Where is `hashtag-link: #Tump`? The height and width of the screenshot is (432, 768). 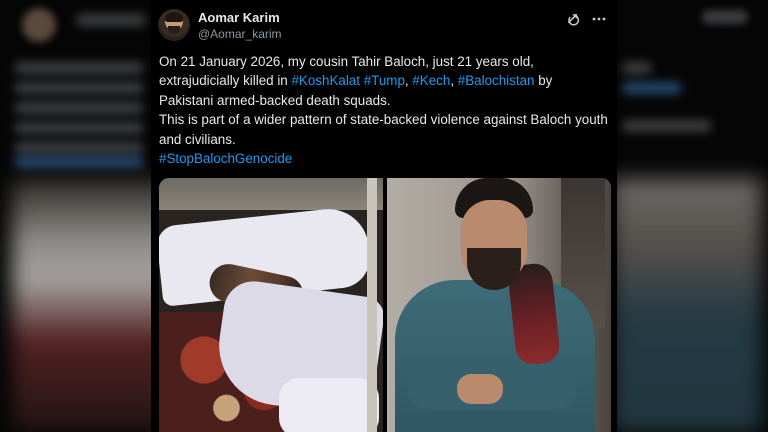
hashtag-link: #Tump is located at coordinates (384, 80).